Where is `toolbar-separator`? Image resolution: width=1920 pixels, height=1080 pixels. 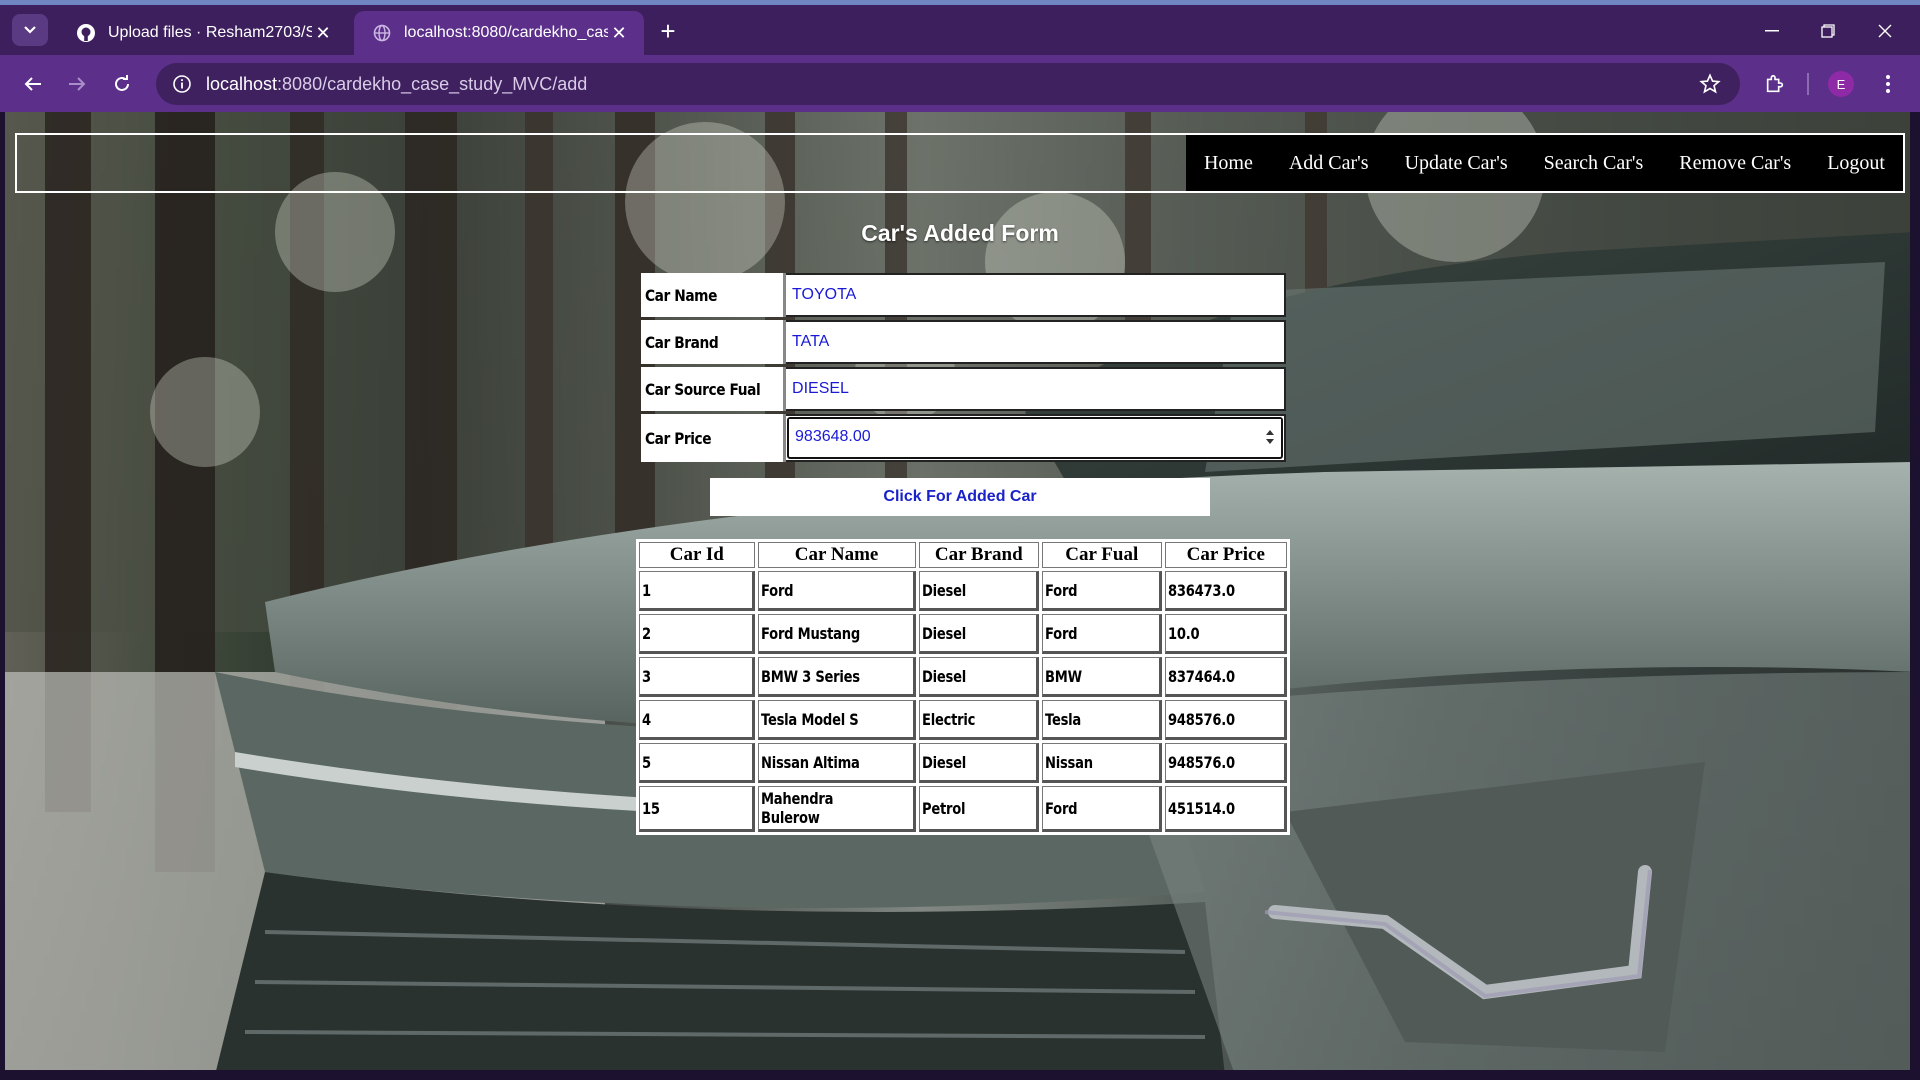 toolbar-separator is located at coordinates (1808, 84).